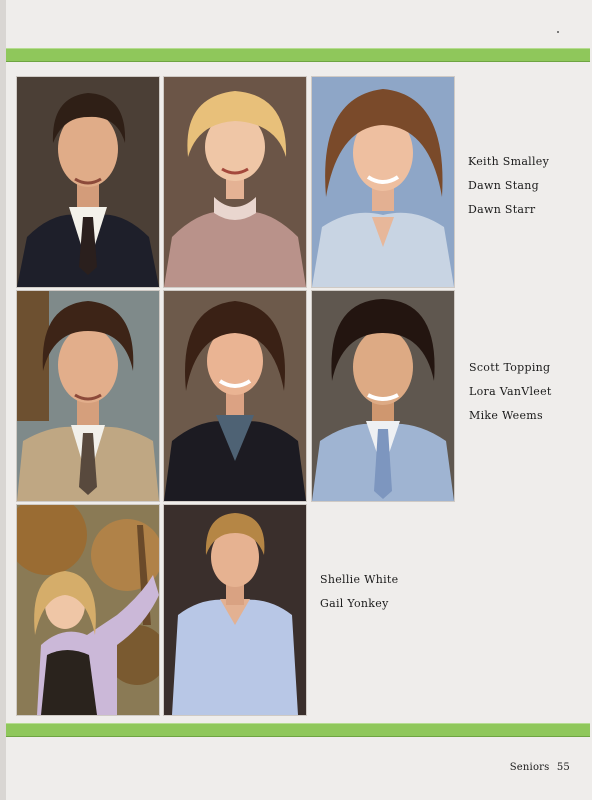 The image size is (592, 800). Describe the element at coordinates (506, 415) in the screenshot. I see `student-name: Mike Weems` at that location.